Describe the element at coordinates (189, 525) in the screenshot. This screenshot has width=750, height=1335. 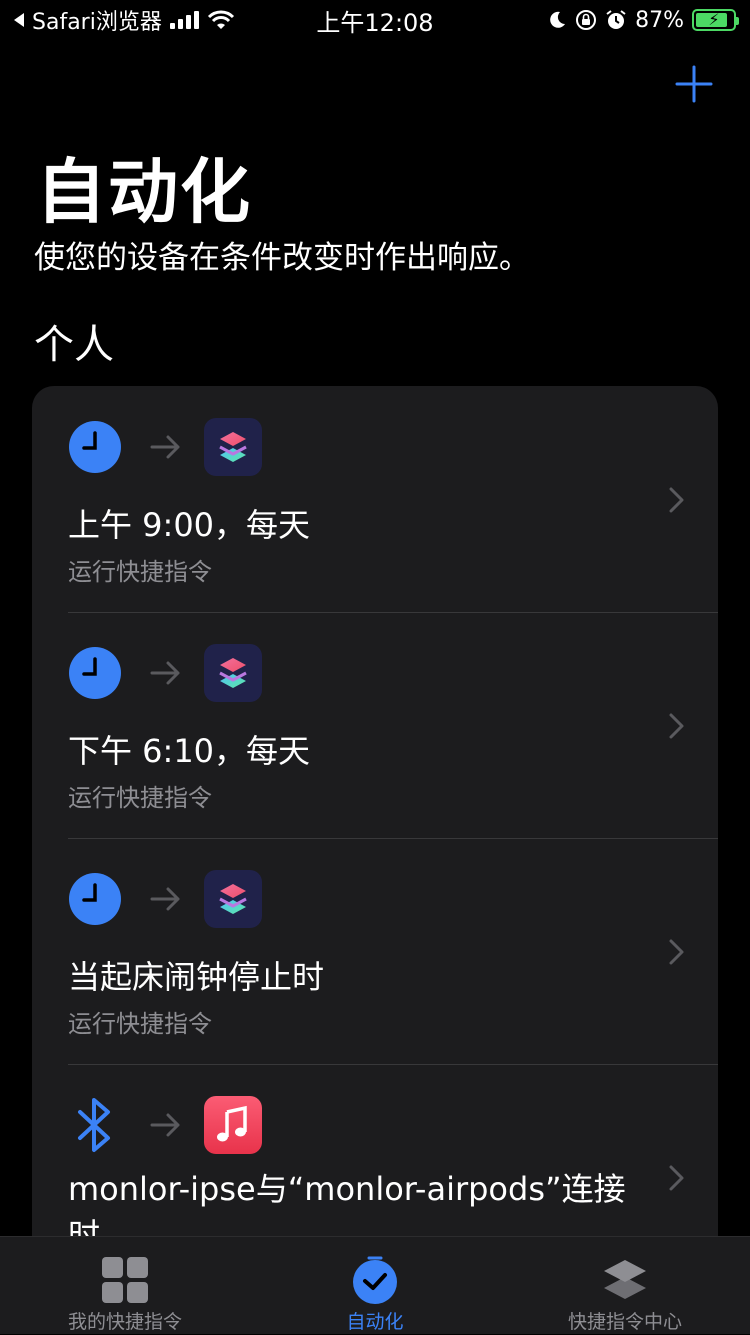
I see `automation-title: 上午 9:00，每天` at that location.